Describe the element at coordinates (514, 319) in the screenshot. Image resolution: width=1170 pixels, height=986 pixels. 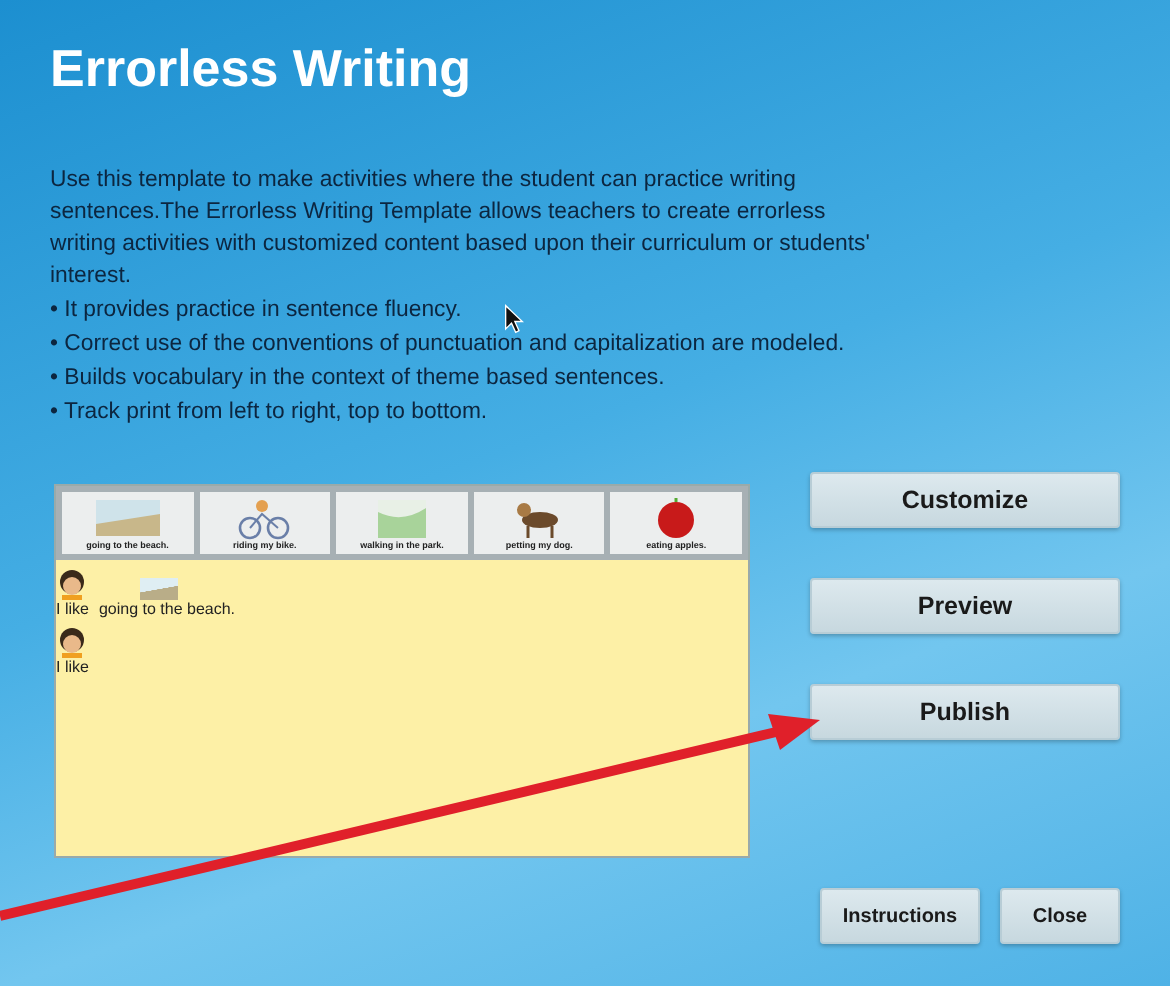
I see `mouse-cursor-icon` at that location.